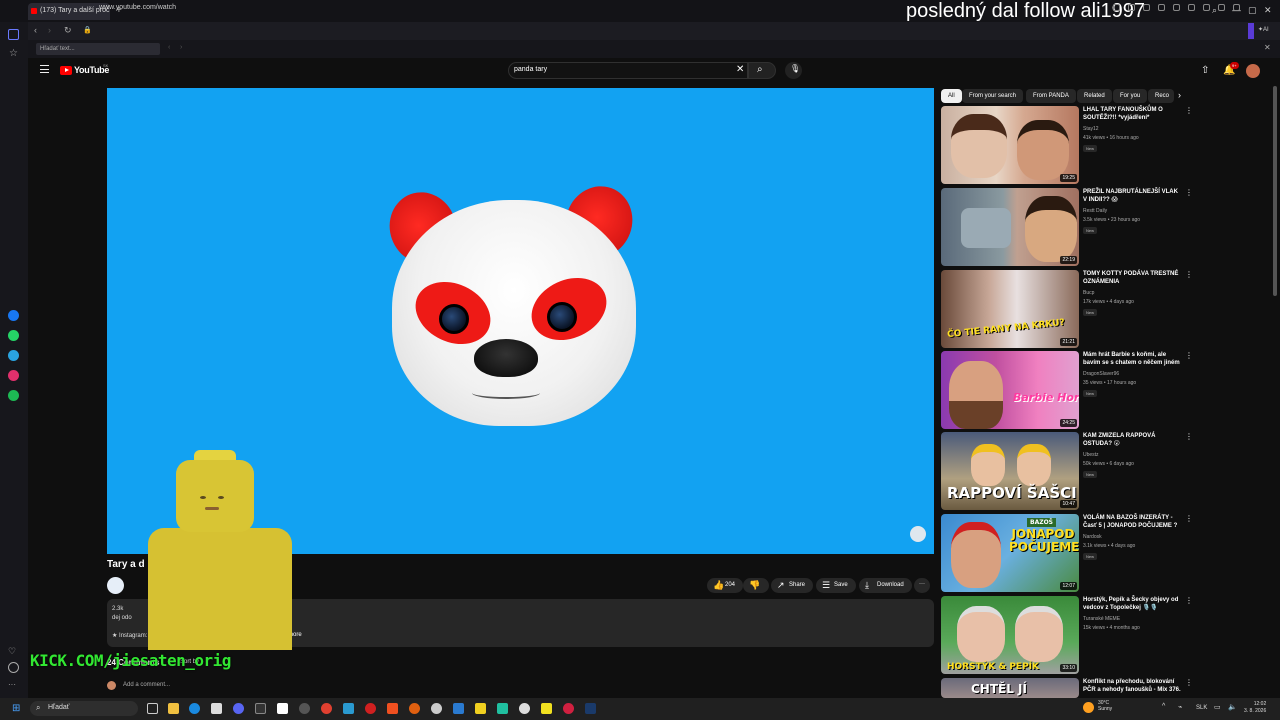 The height and width of the screenshot is (720, 1280). Describe the element at coordinates (1010, 635) in the screenshot. I see `video-thumbnail: HORSTÝK & PEPÍK 33:10` at that location.